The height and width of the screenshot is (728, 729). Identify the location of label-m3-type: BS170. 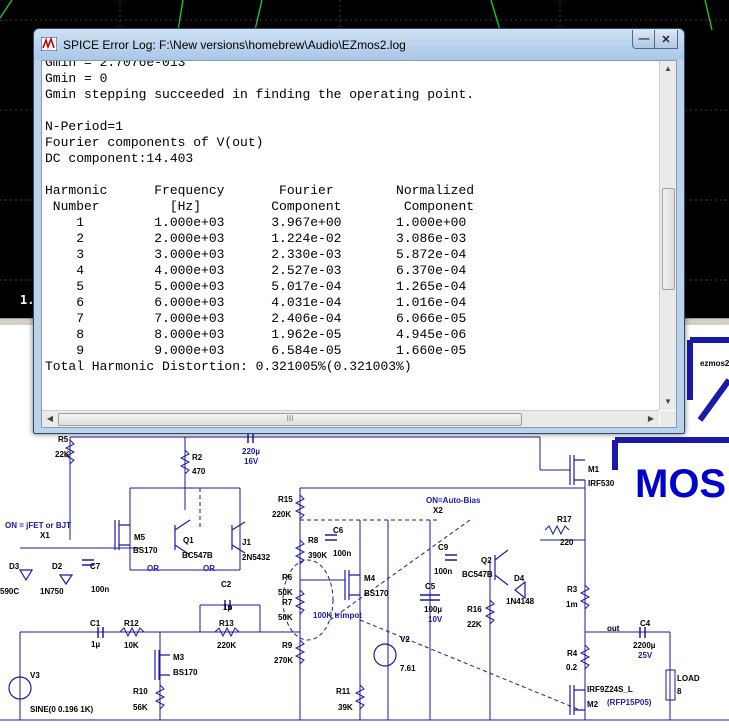
(185, 672).